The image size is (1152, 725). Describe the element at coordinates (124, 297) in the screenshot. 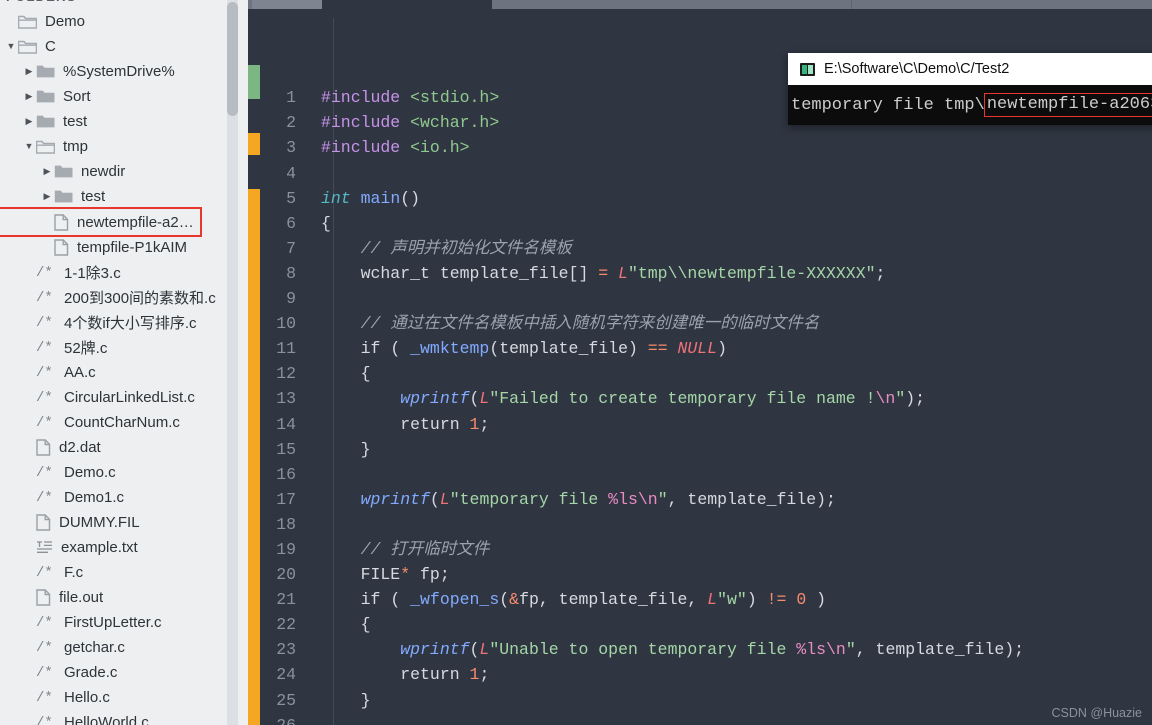

I see `tree-file-row: /* 200到300间的素数和.c` at that location.